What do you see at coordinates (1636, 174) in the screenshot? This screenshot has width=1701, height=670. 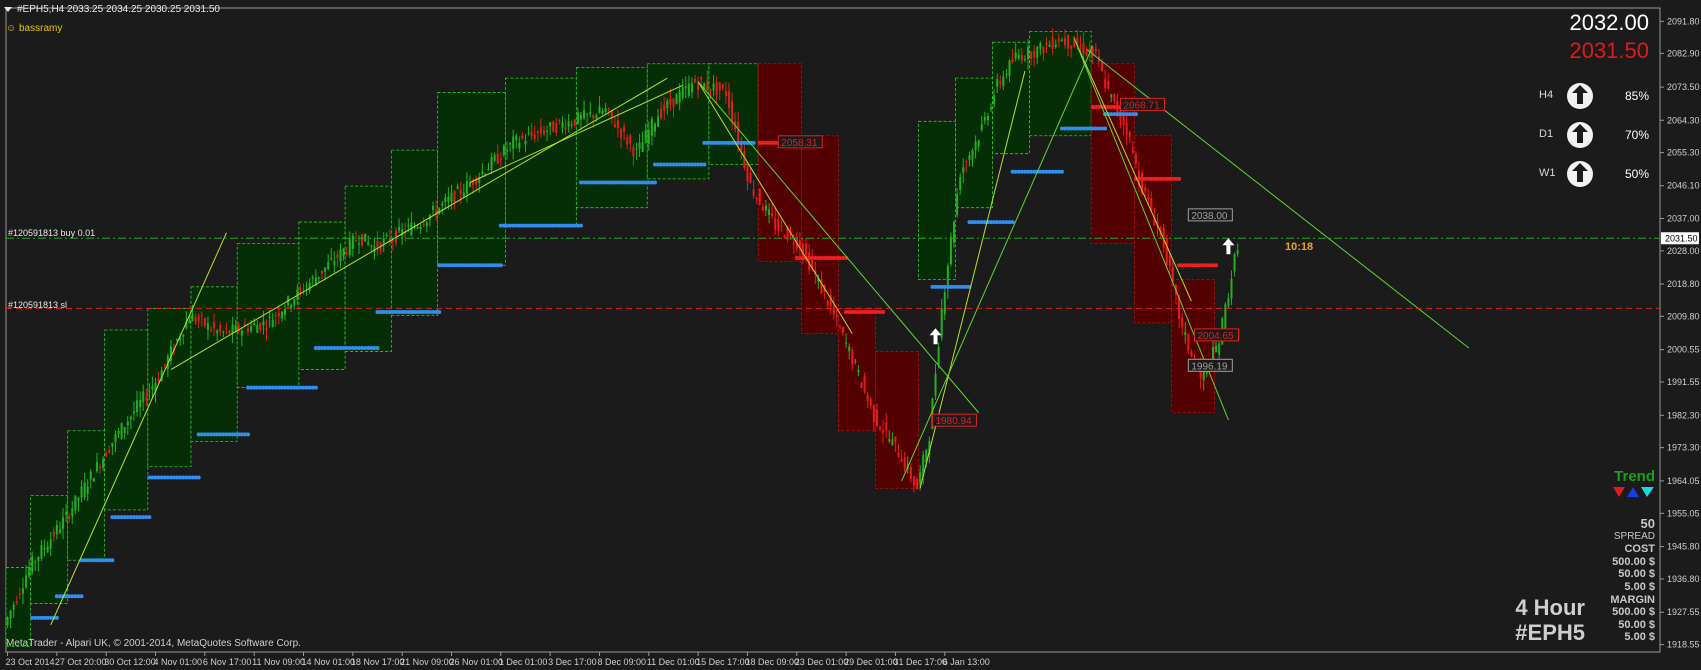 I see `timeframe-percent: 50%` at bounding box center [1636, 174].